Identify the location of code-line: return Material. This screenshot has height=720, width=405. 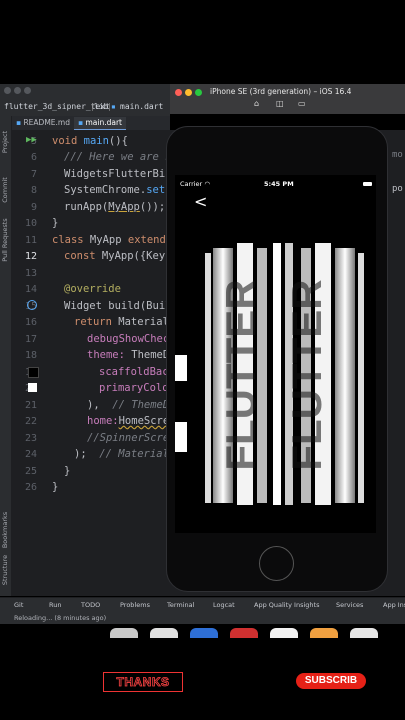
(121, 322).